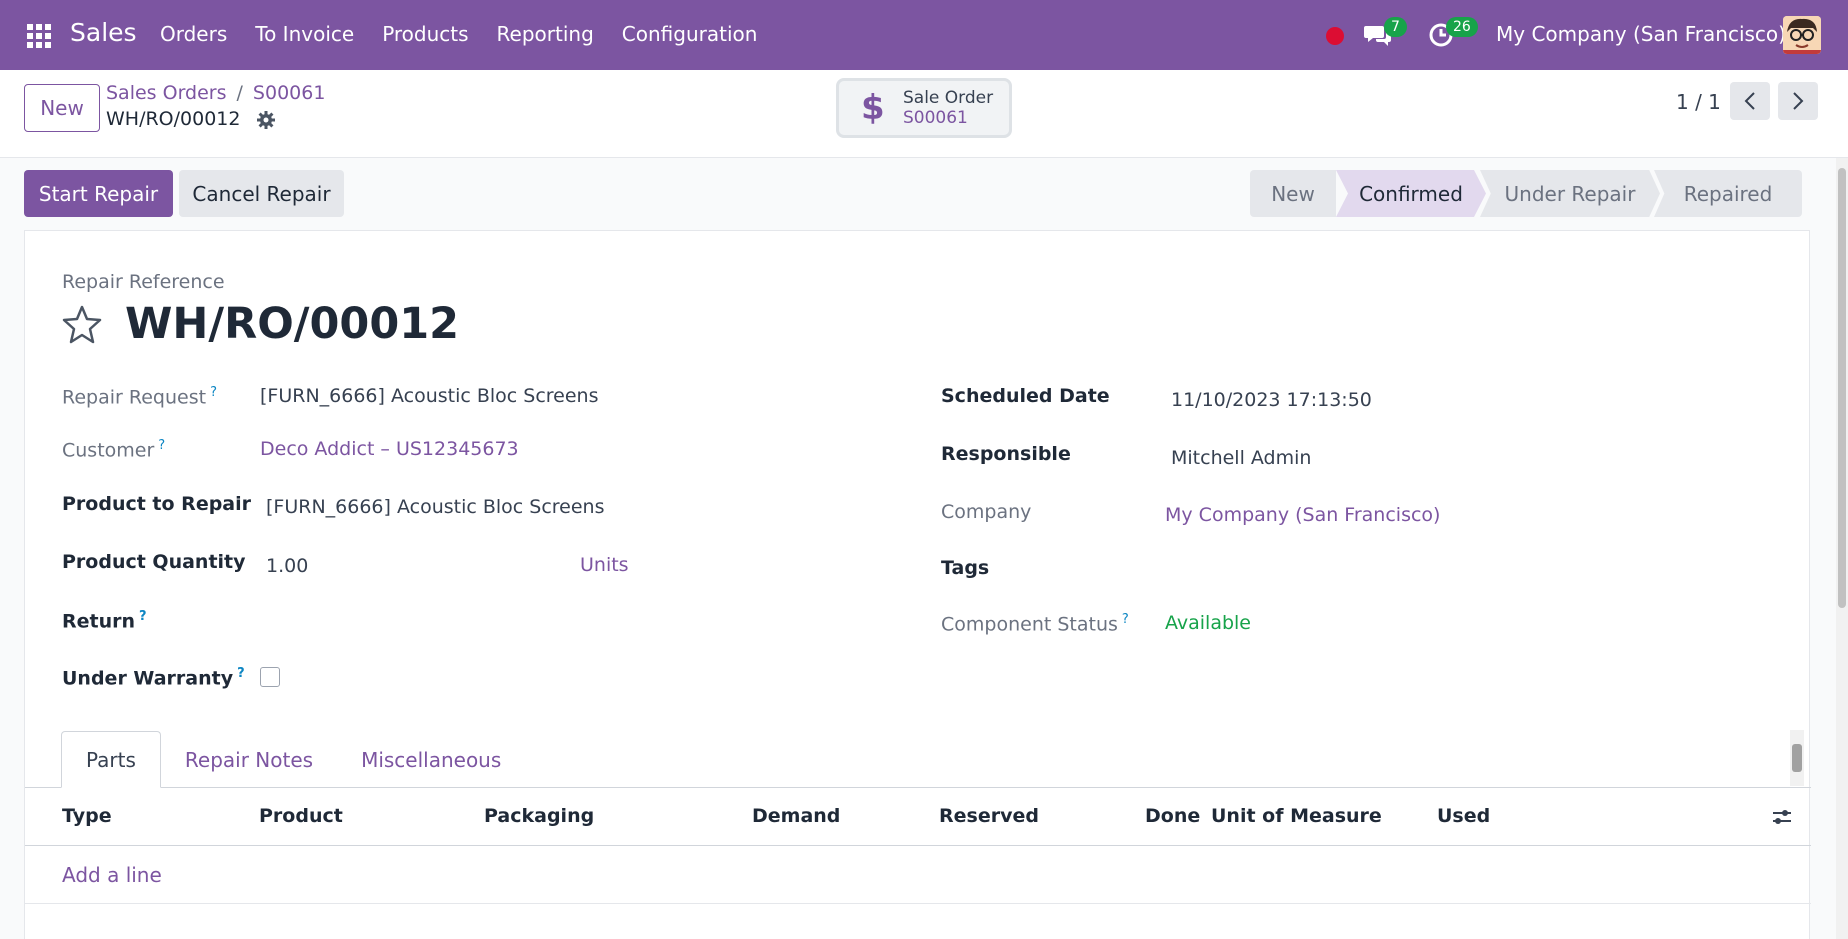  I want to click on avatar, so click(1802, 35).